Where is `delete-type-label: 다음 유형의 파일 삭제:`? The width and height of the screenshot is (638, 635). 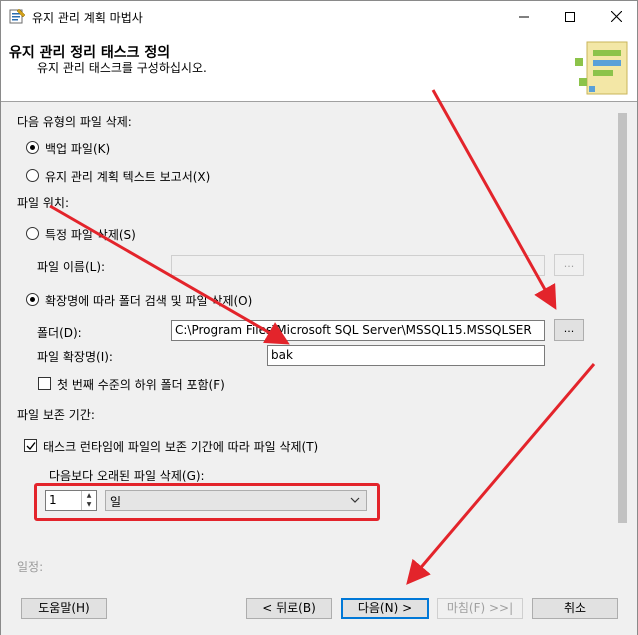
delete-type-label: 다음 유형의 파일 삭제: is located at coordinates (74, 122).